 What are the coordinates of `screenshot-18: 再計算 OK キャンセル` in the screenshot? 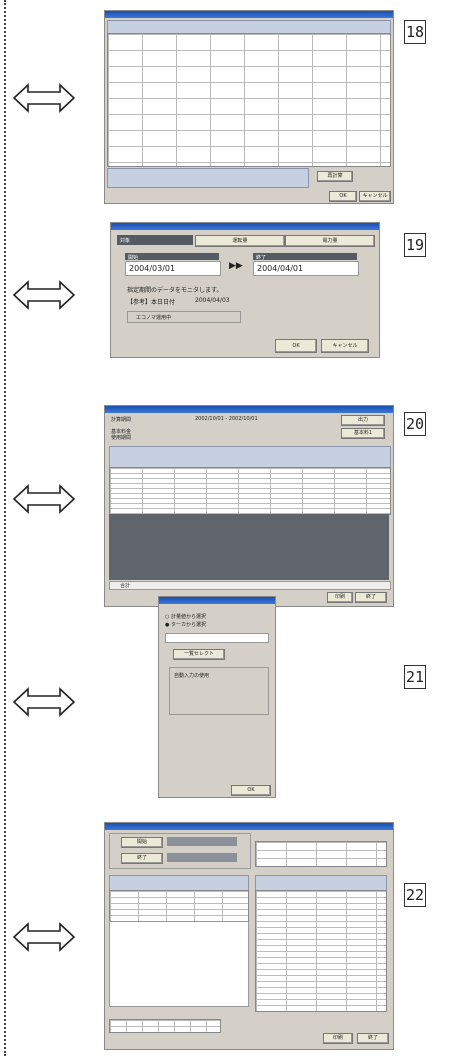 It's located at (249, 107).